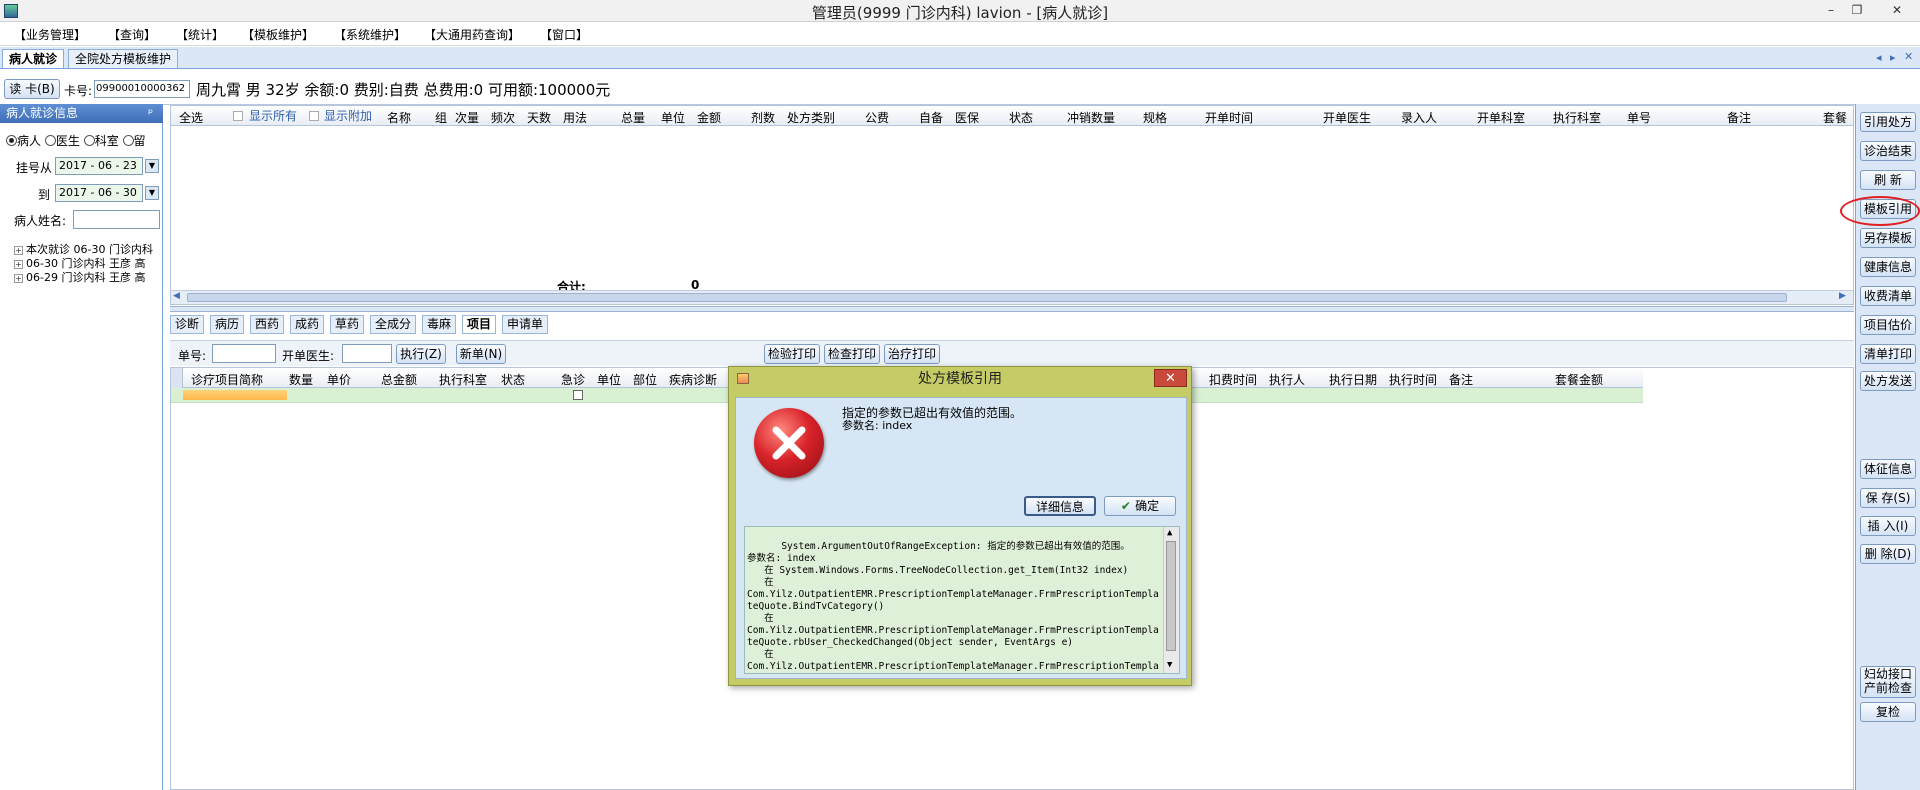 The width and height of the screenshot is (1920, 790). What do you see at coordinates (50, 34) in the screenshot?
I see `menu-business: 【业务管理】` at bounding box center [50, 34].